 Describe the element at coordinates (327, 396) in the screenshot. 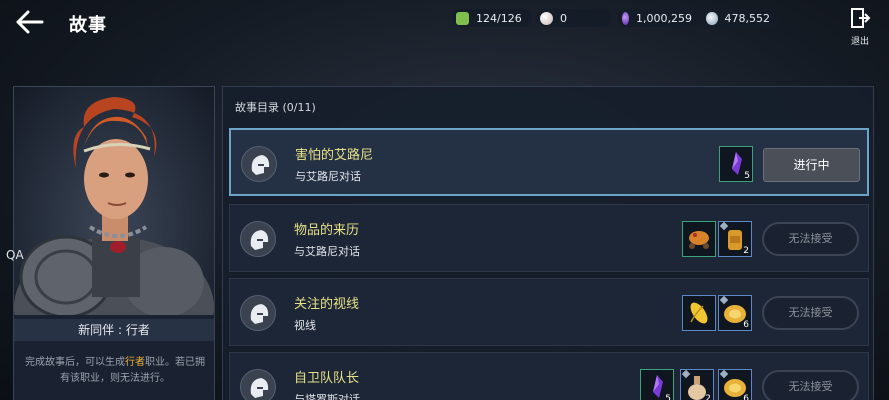

I see `quest-subtitle: 与塔罗斯对话` at that location.